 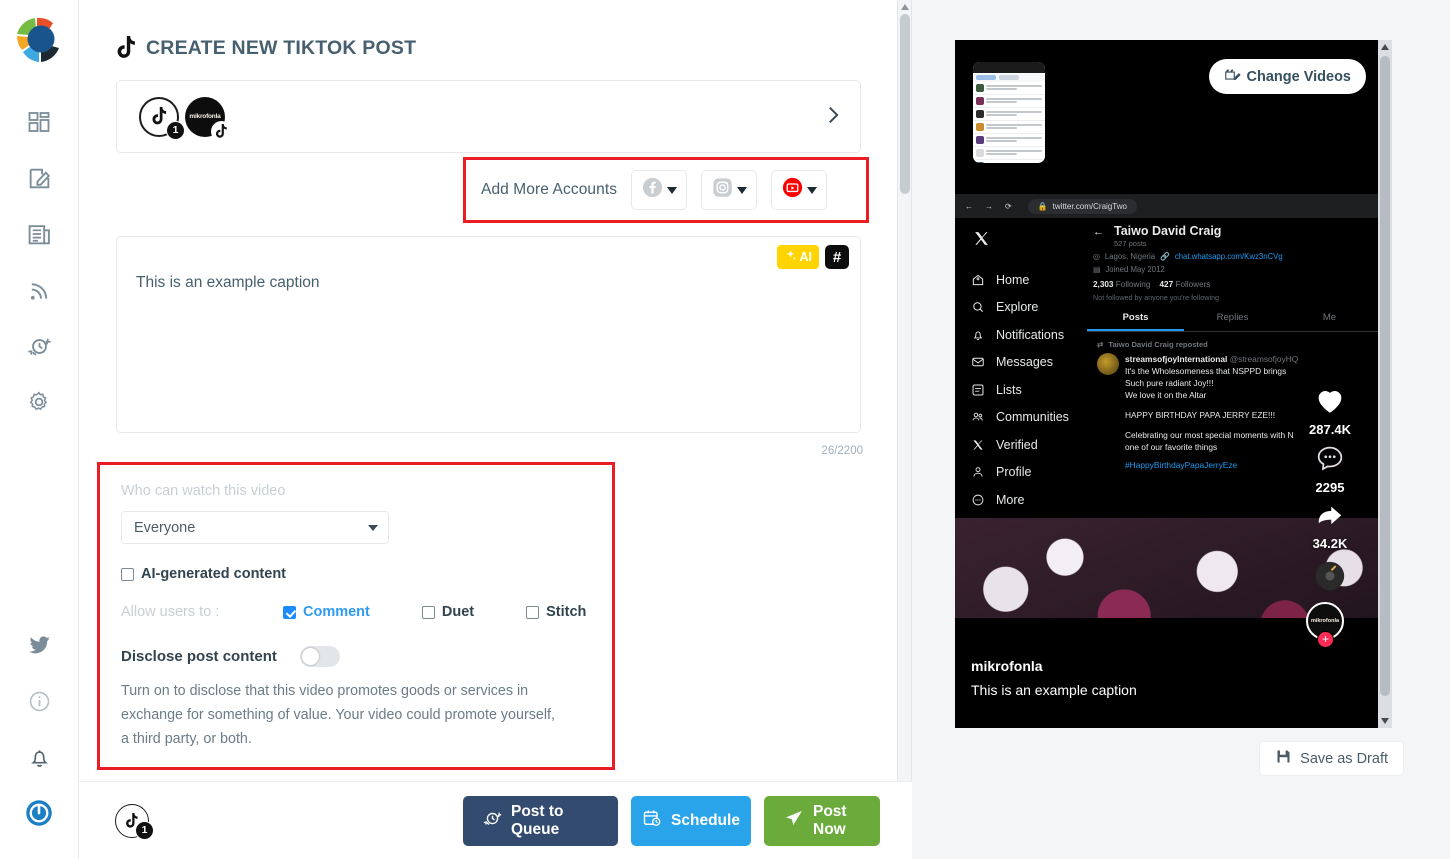 I want to click on compose-edit-icon, so click(x=39, y=178).